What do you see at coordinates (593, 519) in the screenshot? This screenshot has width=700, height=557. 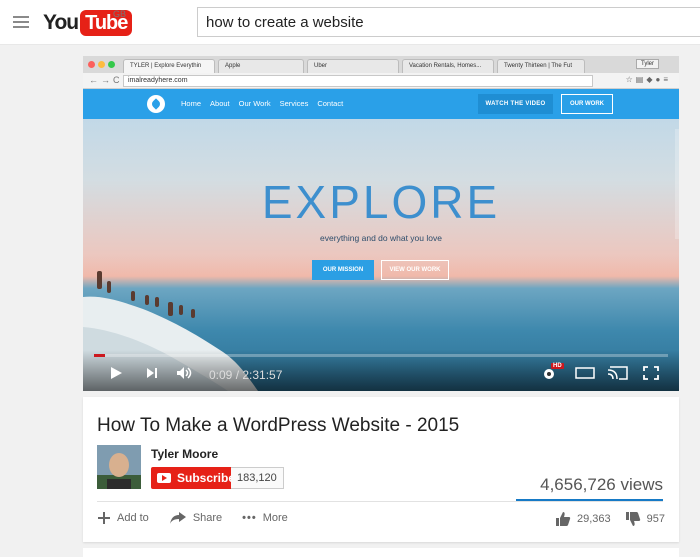 I see `like-count: 29,363` at bounding box center [593, 519].